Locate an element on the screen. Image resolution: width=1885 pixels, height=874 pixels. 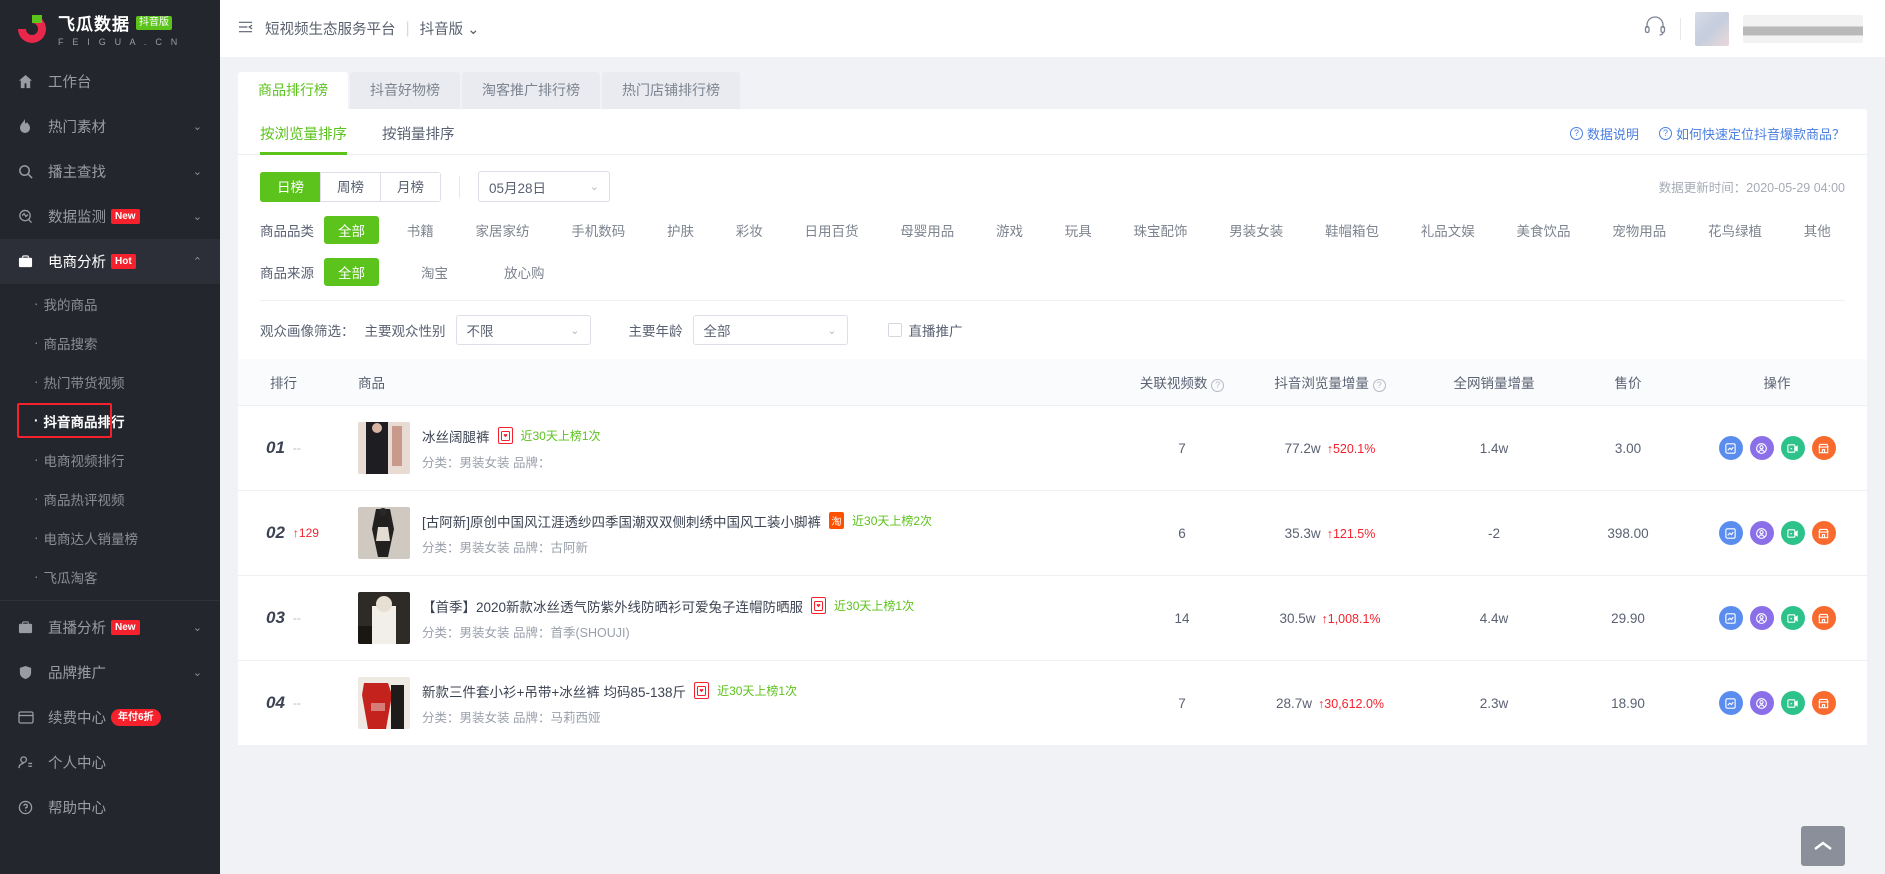
chevron-down-icon: ⌄ is located at coordinates (832, 330).